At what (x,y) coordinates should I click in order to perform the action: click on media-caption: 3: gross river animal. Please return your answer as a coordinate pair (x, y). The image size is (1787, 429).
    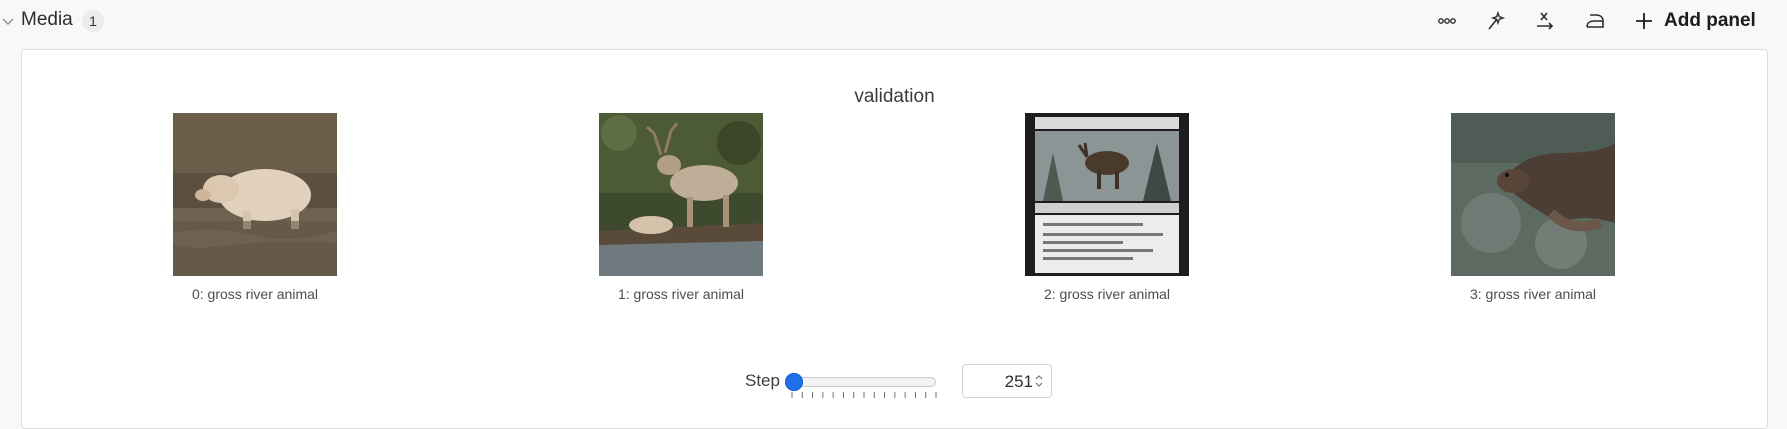
    Looking at the image, I should click on (1533, 294).